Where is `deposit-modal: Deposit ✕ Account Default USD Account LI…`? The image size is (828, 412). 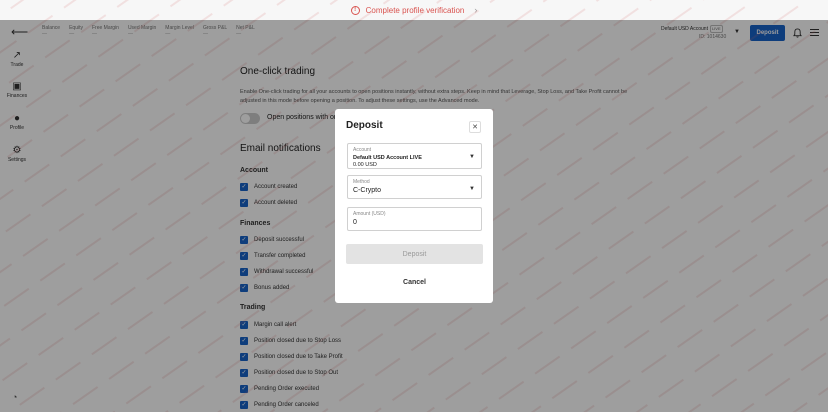 deposit-modal: Deposit ✕ Account Default USD Account LI… is located at coordinates (414, 206).